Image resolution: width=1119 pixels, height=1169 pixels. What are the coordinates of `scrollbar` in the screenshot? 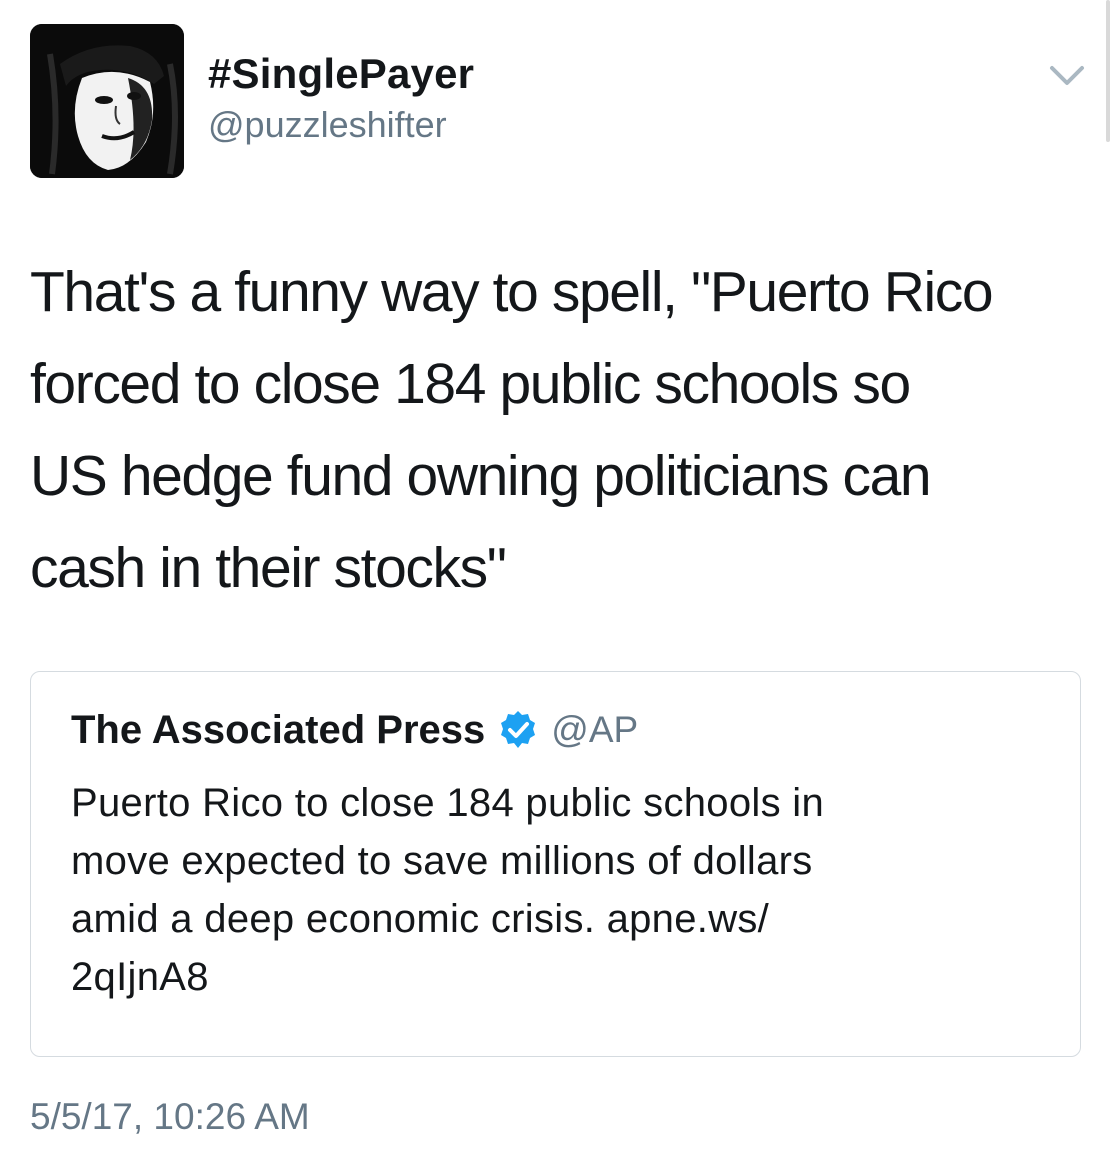 It's located at (1108, 71).